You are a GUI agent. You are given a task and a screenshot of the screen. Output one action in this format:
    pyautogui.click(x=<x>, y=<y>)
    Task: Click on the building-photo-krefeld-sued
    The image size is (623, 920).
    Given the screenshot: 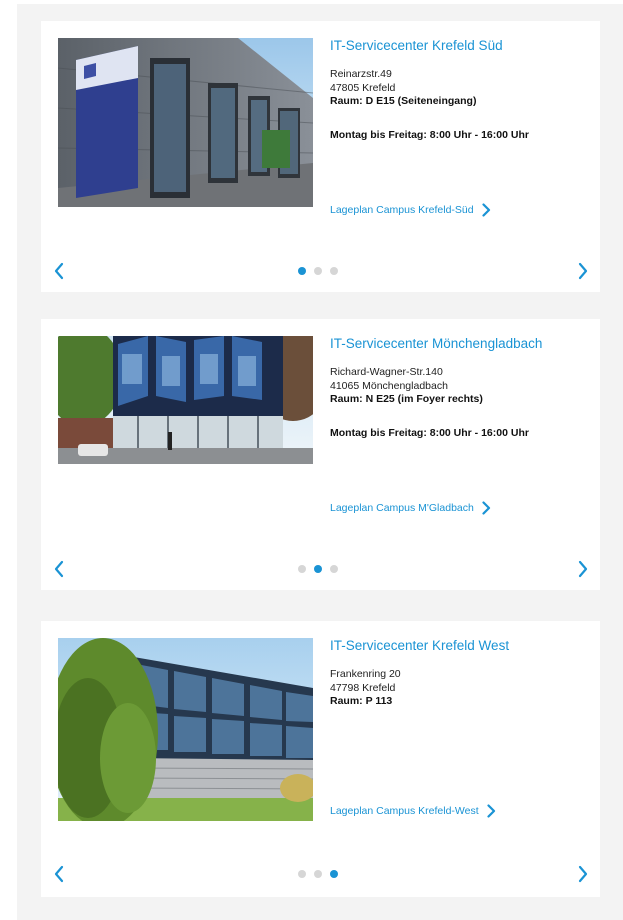 What is the action you would take?
    pyautogui.click(x=185, y=122)
    